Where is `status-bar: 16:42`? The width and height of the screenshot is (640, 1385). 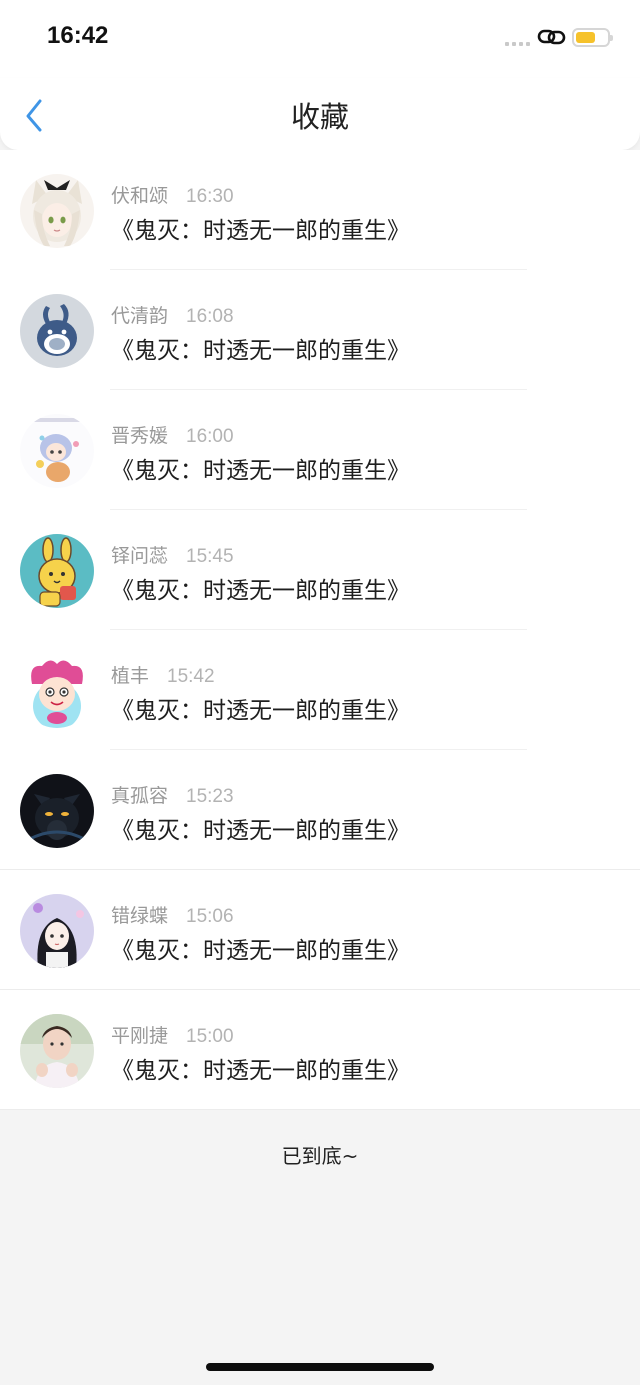 status-bar: 16:42 is located at coordinates (320, 39).